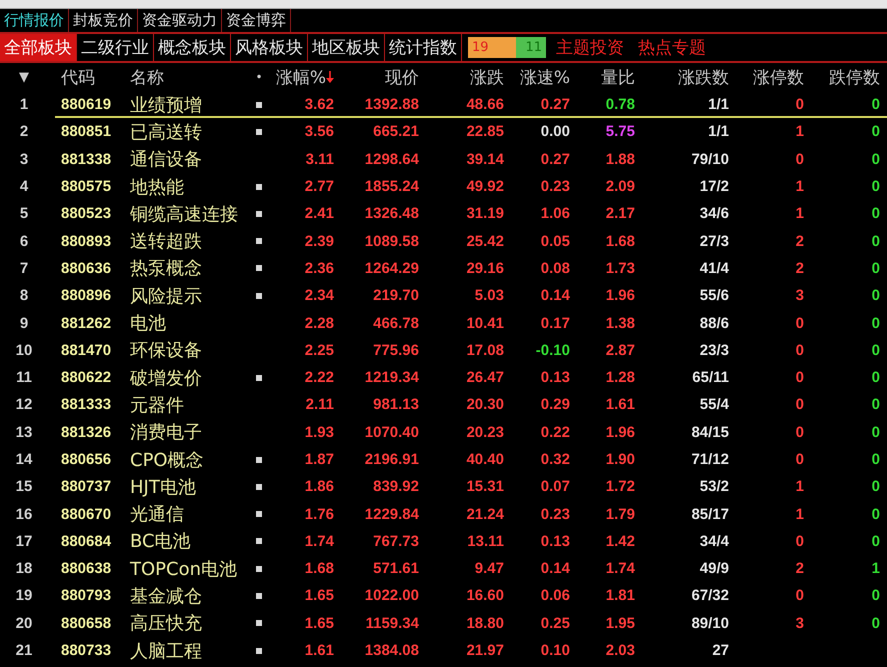  What do you see at coordinates (443, 186) in the screenshot?
I see `quote-row: 4 880575 地热能 2.77 1855.24 49.92 0.23 2.09 17/2 1 0` at bounding box center [443, 186].